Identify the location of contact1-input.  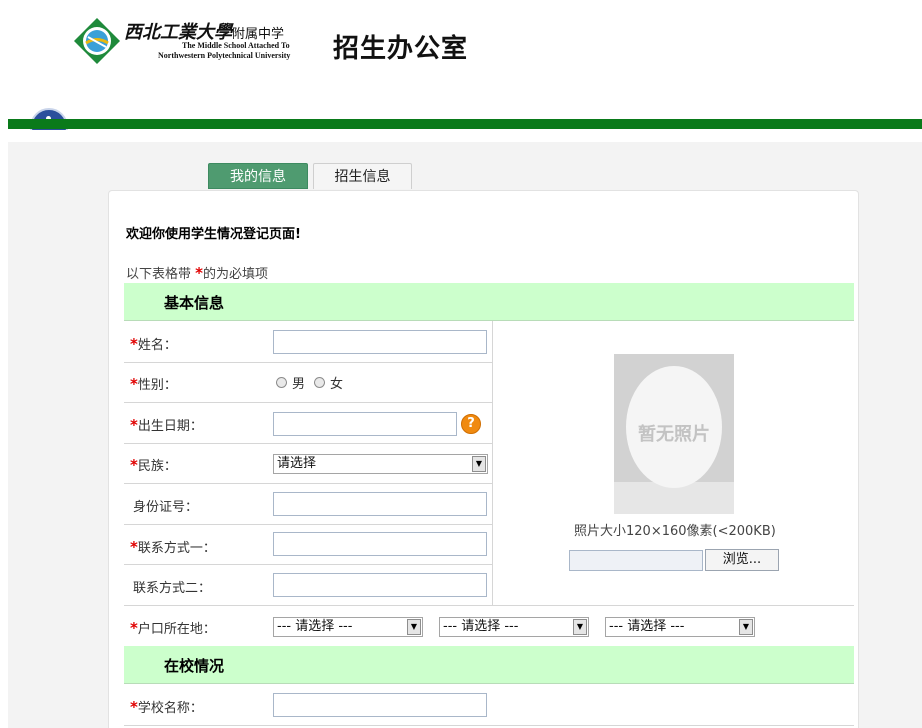
(380, 544).